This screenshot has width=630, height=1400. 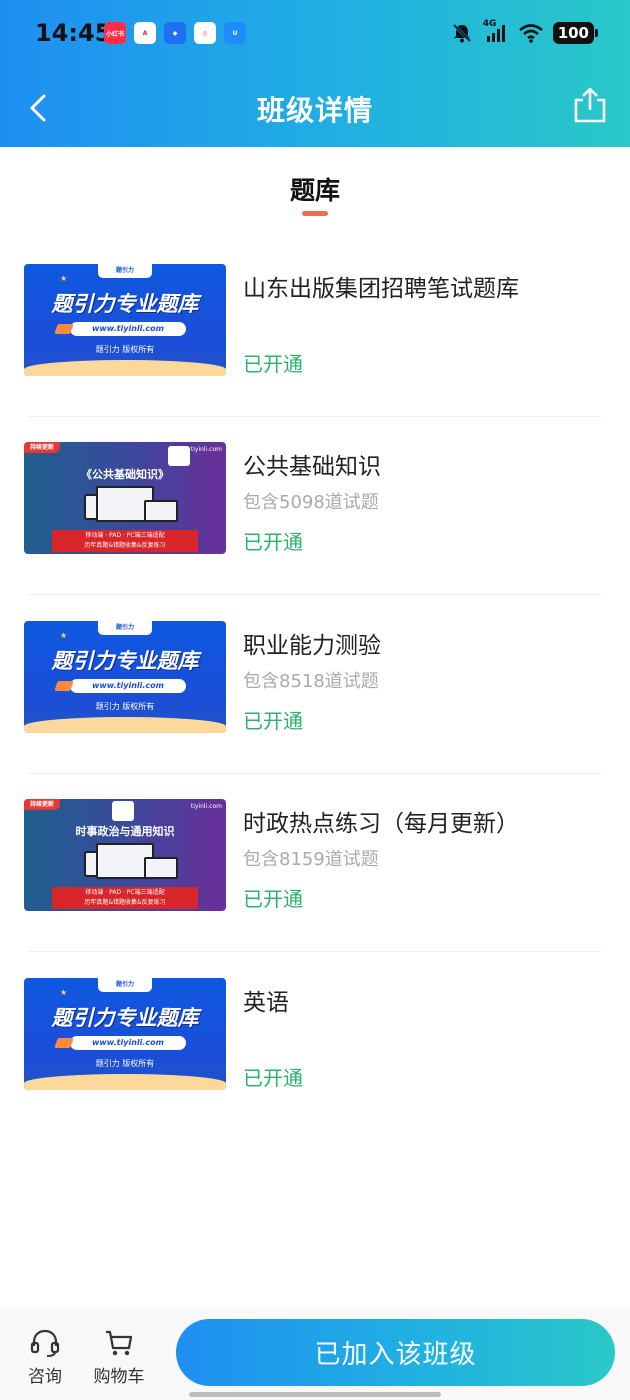 I want to click on joined-class-button: 已加入该班级, so click(x=395, y=1352).